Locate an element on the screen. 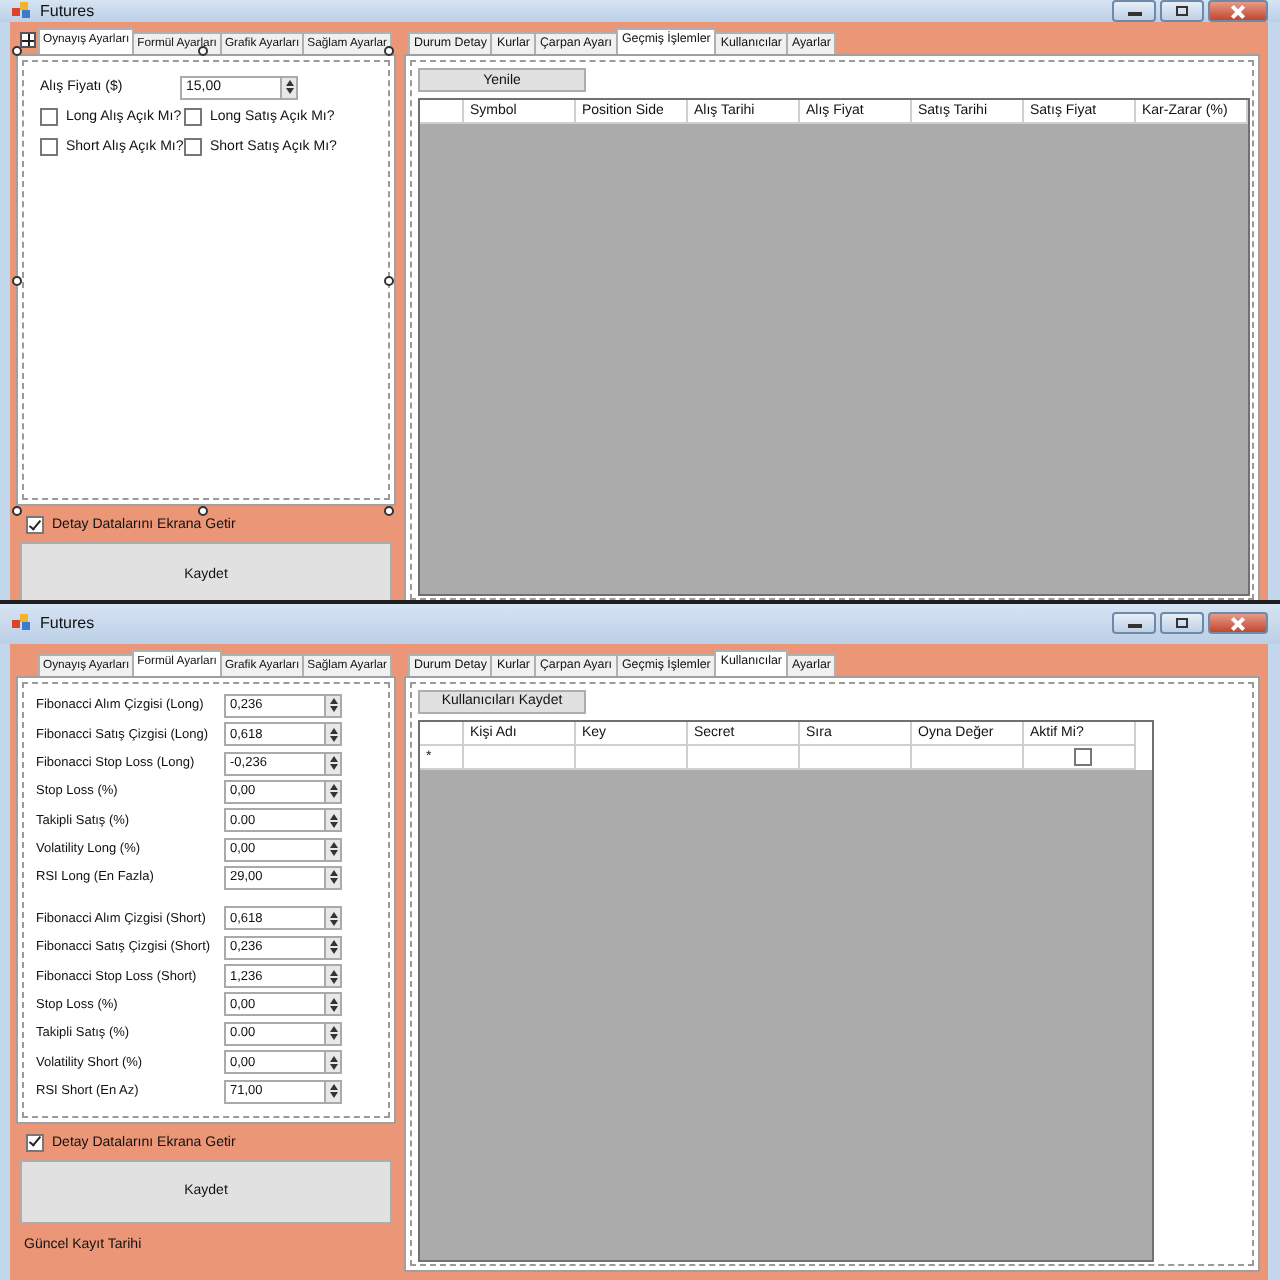  move-icon is located at coordinates (28, 40).